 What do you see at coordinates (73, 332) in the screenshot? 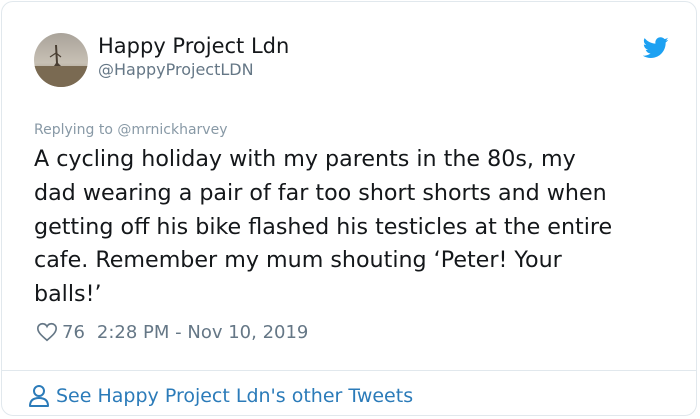
I see `like-count: 76` at bounding box center [73, 332].